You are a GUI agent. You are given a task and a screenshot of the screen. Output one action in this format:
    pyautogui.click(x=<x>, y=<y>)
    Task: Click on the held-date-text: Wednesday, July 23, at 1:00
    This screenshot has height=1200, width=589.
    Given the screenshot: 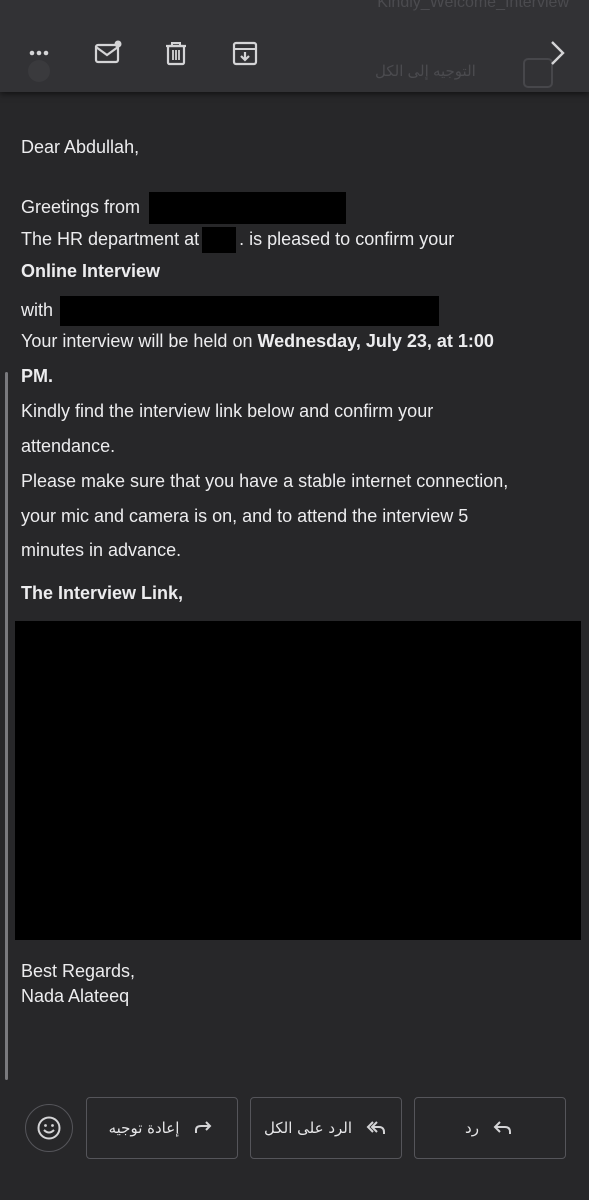 What is the action you would take?
    pyautogui.click(x=375, y=341)
    